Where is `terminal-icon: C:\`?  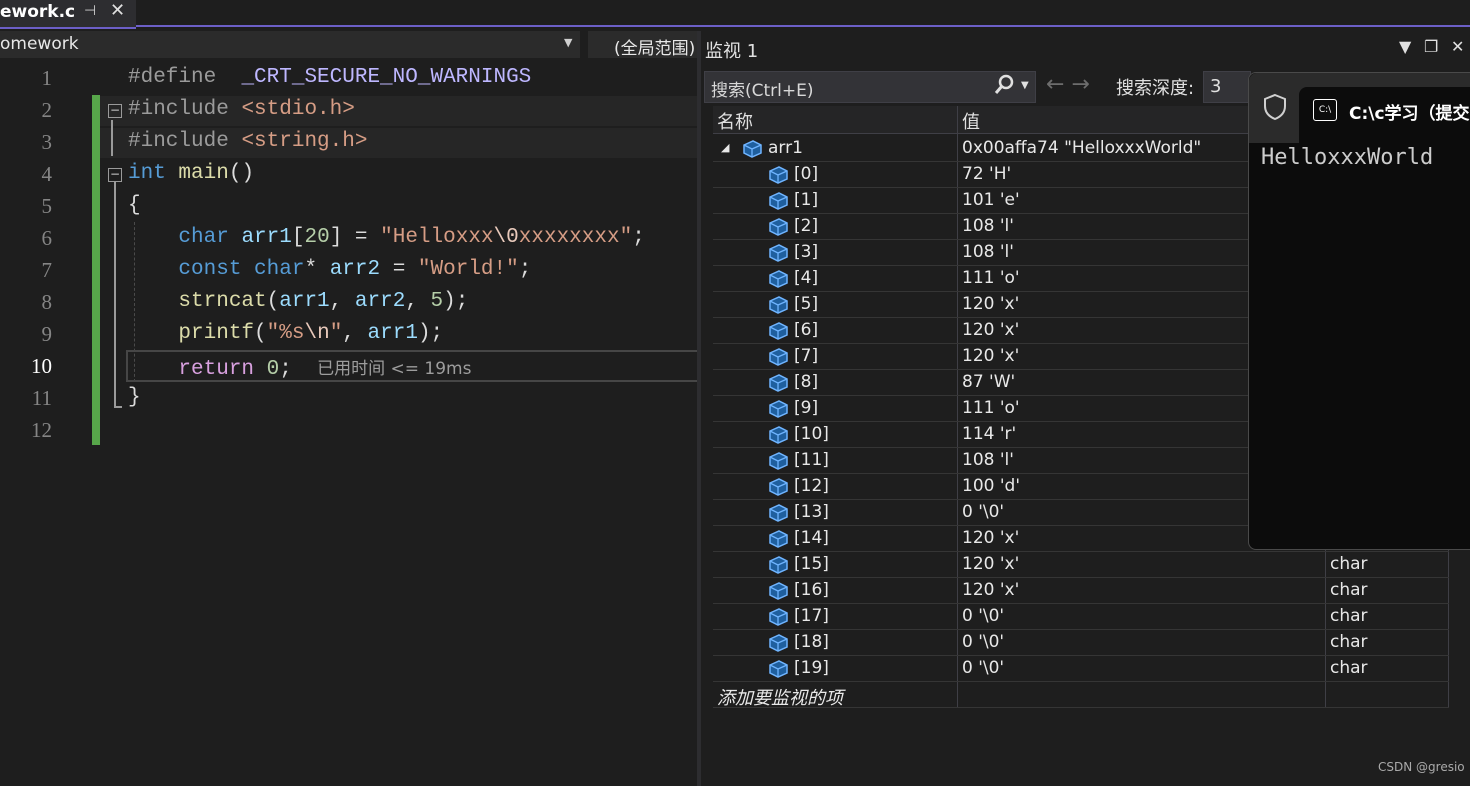 terminal-icon: C:\ is located at coordinates (1325, 110).